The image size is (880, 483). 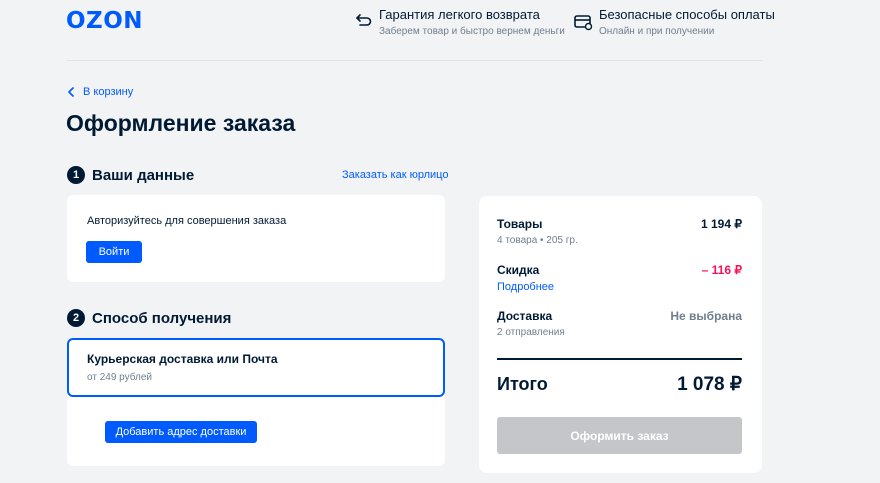 I want to click on credit-card-icon, so click(x=583, y=23).